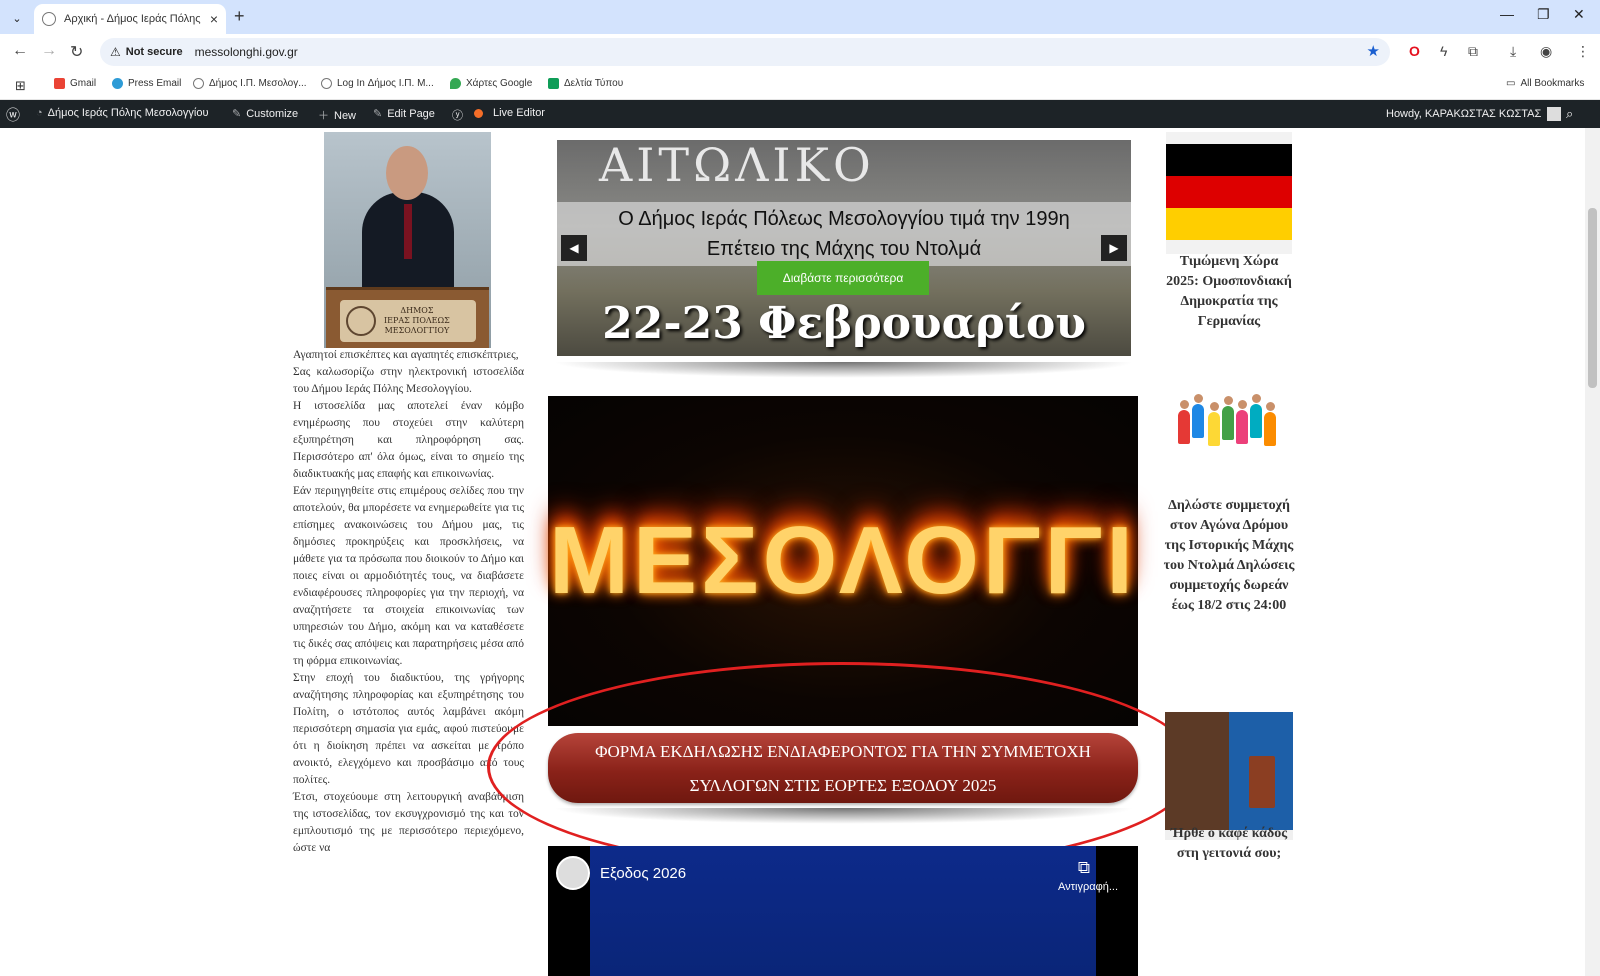 The width and height of the screenshot is (1600, 976). What do you see at coordinates (214, 19) in the screenshot?
I see `tab-close-icon: ×` at bounding box center [214, 19].